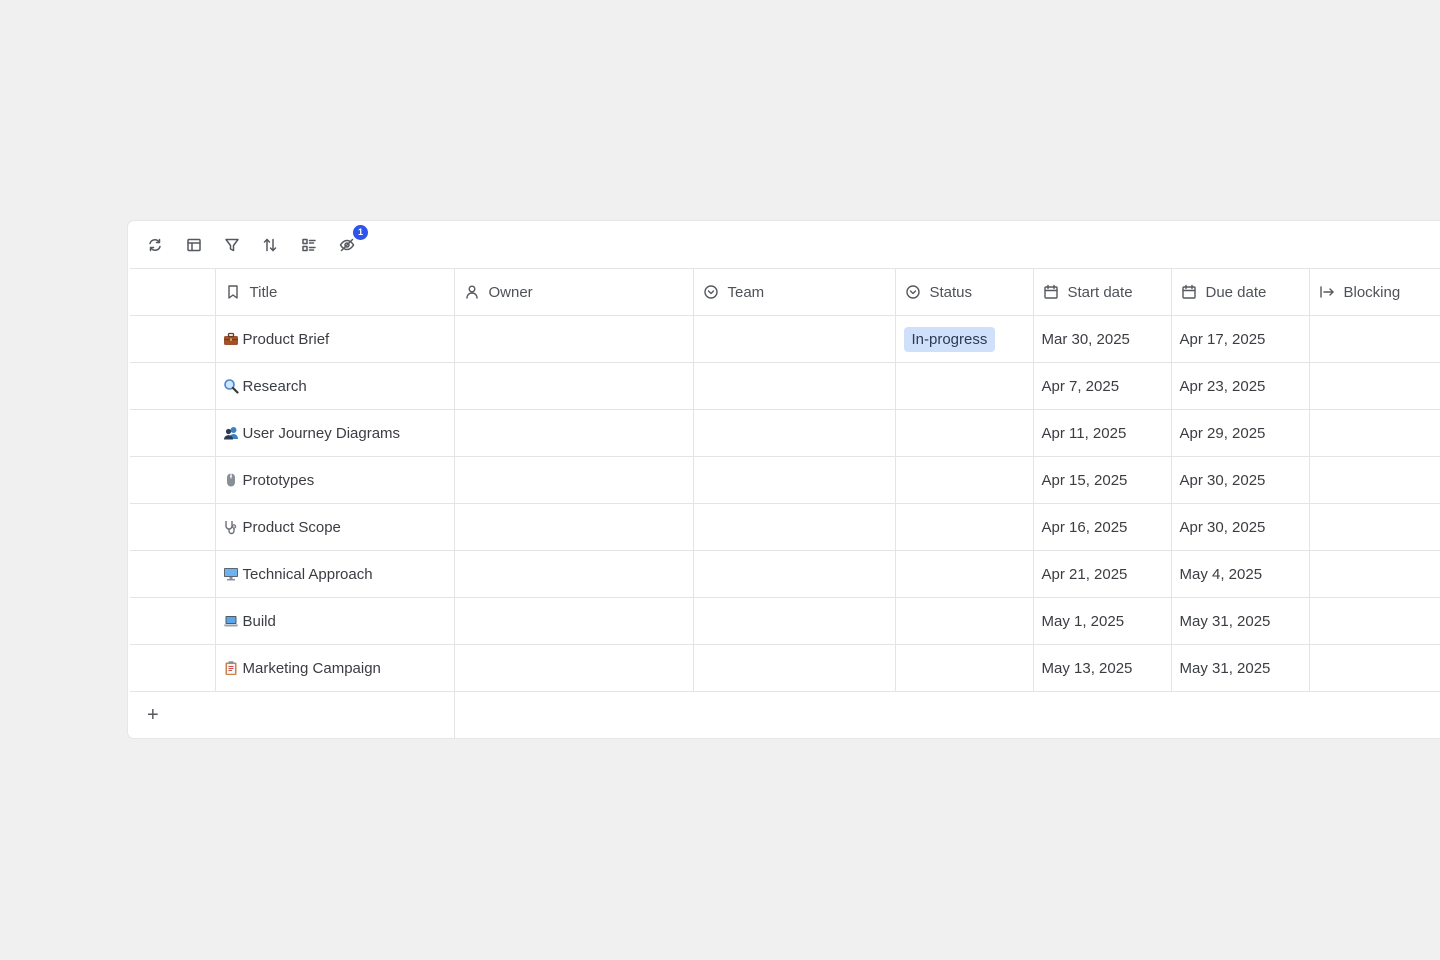 Image resolution: width=1440 pixels, height=960 pixels. Describe the element at coordinates (335, 339) in the screenshot. I see `title-cell: Product Brief` at that location.